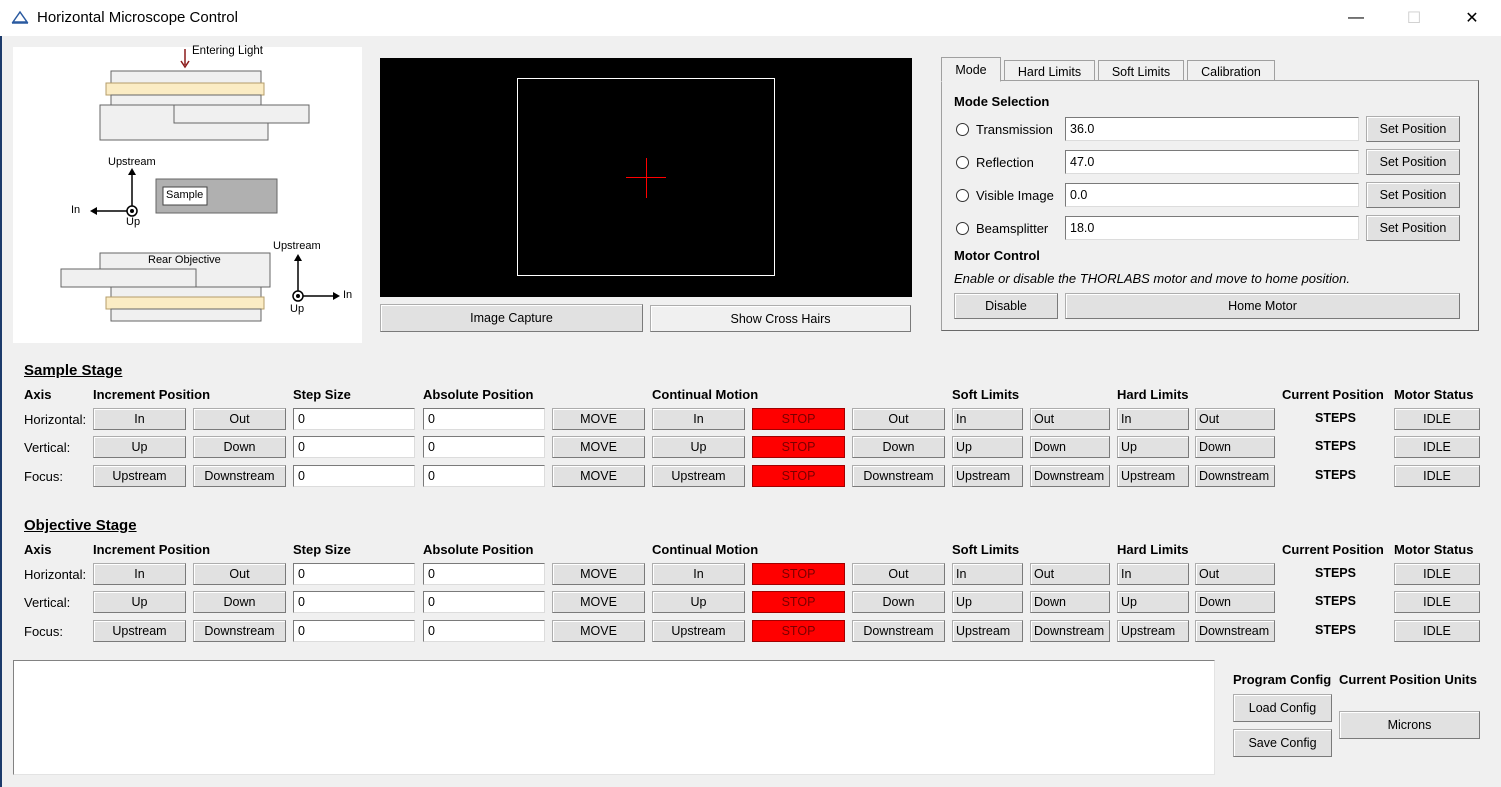  I want to click on objective-horizontal-soft-limit-neg: In, so click(987, 574).